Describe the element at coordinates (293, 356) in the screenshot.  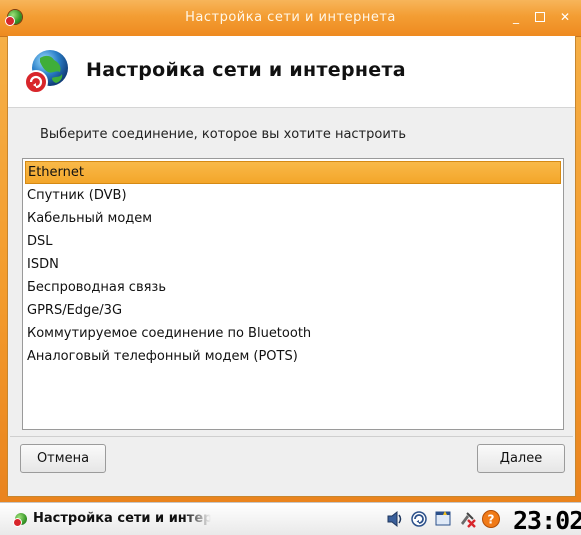
I see `list-item-analog-modem-pots: Аналоговый телефонный модем (POTS)` at that location.